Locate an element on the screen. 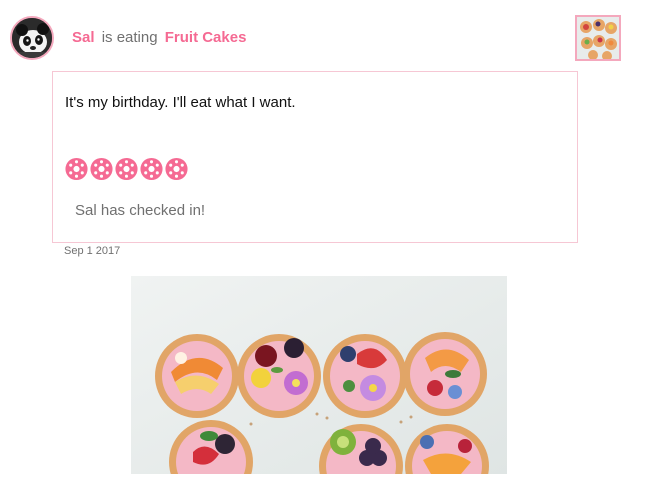 The image size is (661, 488). checkin-status: Sal has checked in! is located at coordinates (140, 210).